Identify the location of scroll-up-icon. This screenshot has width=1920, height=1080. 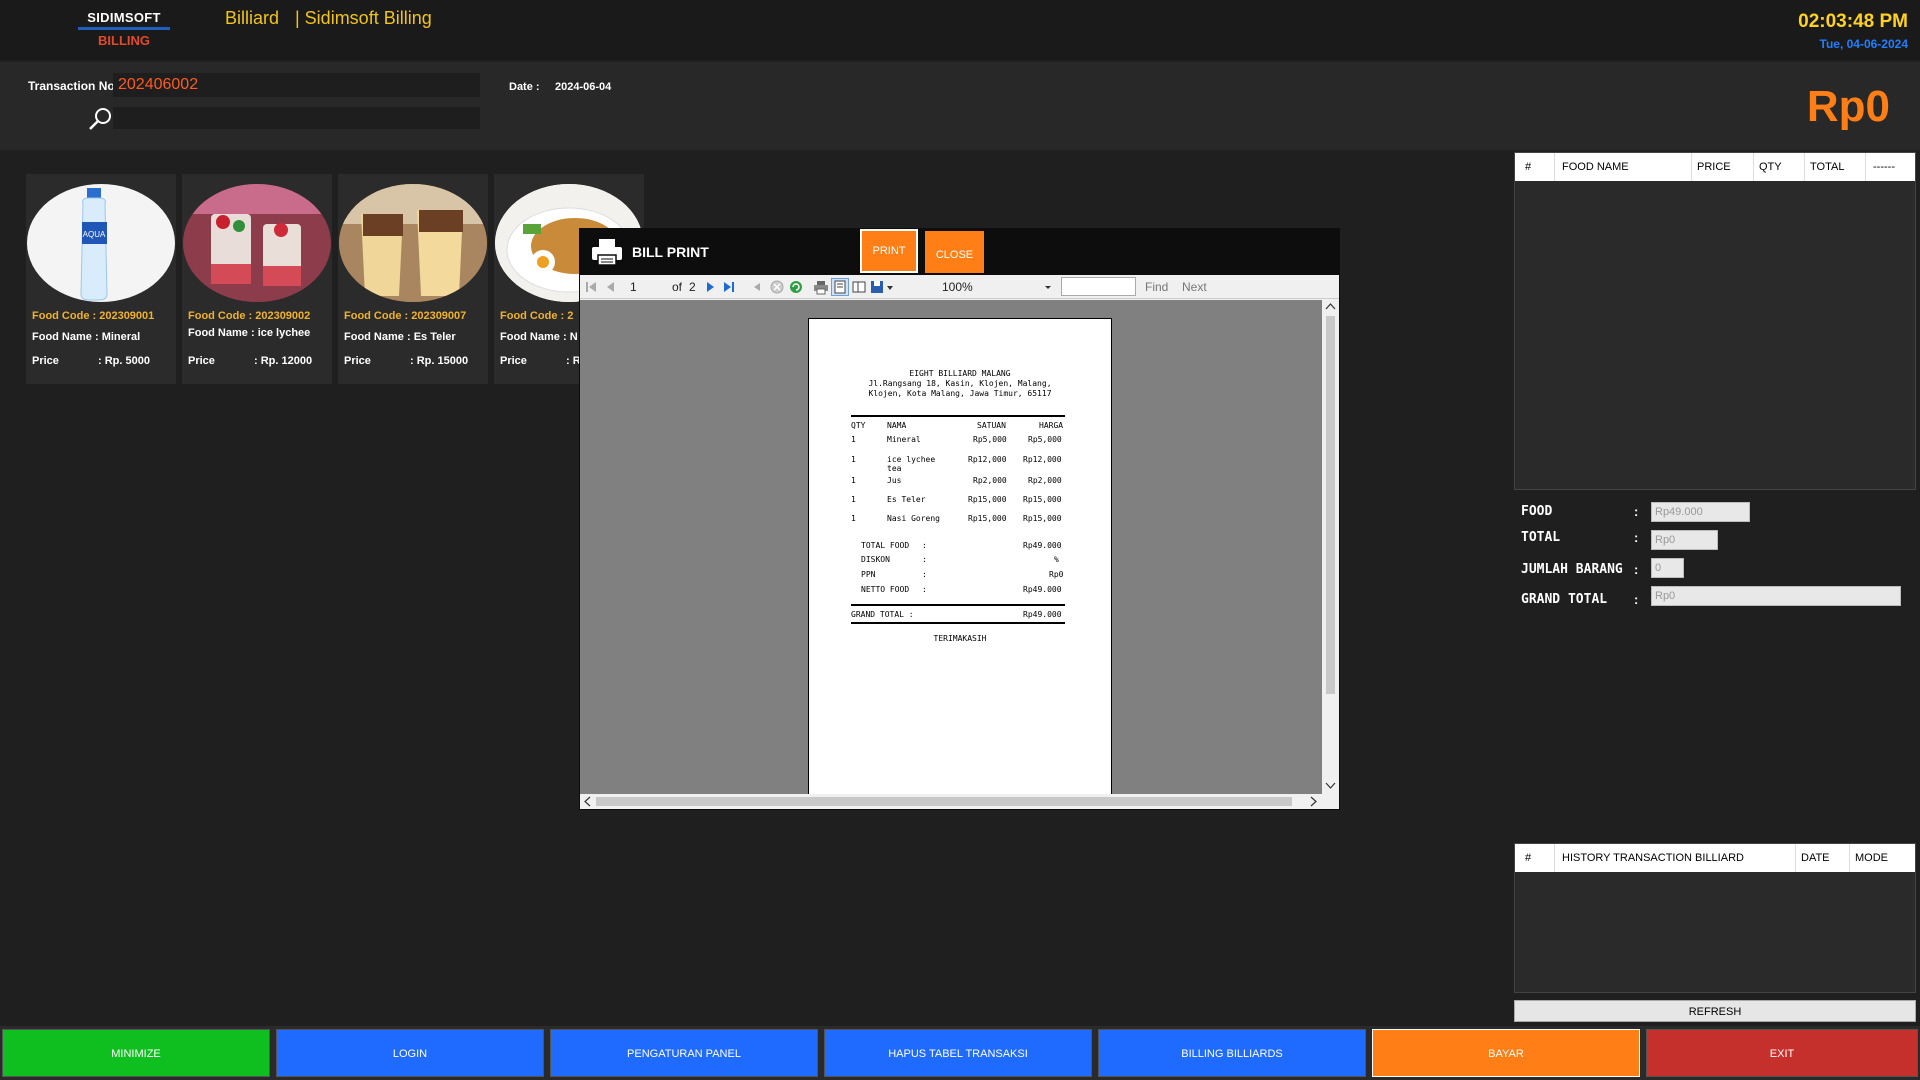
(1330, 307).